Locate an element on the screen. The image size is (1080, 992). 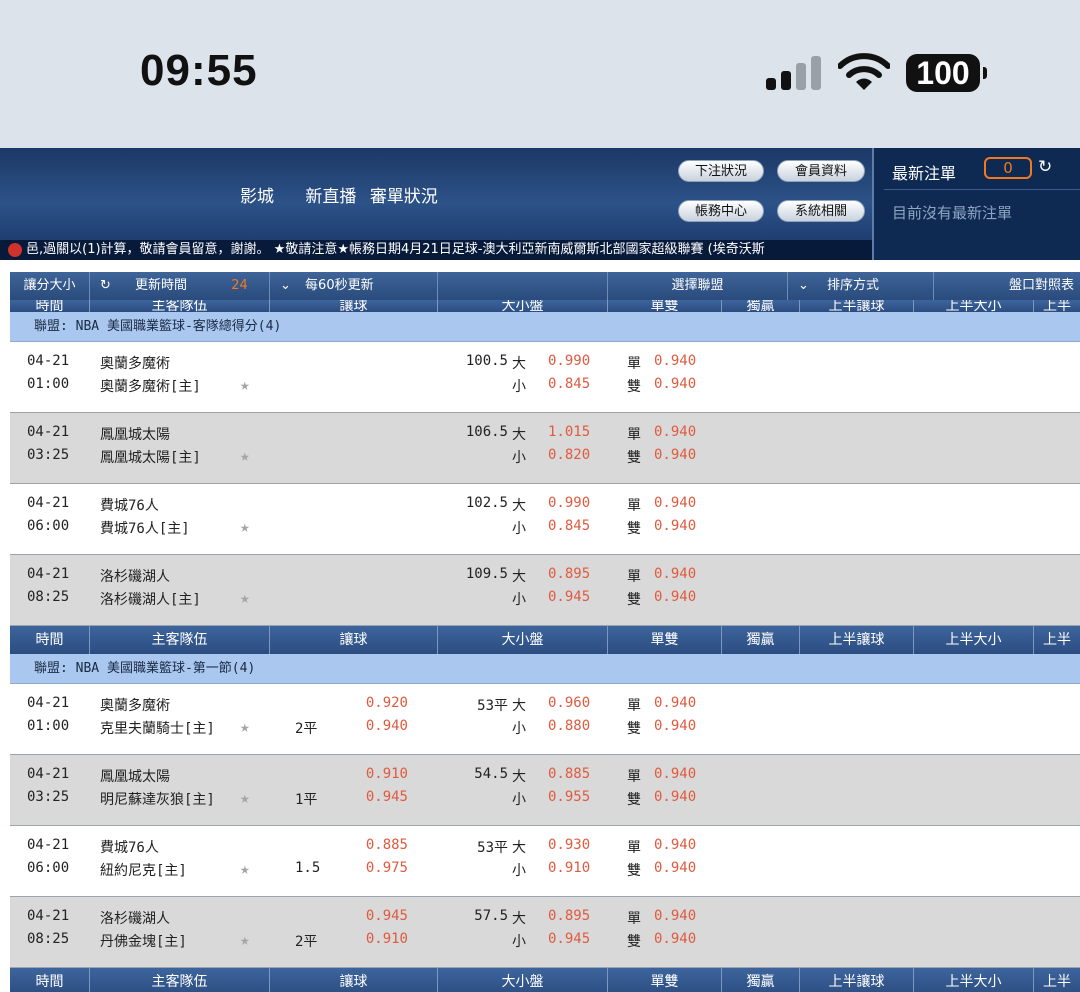
home-team: 費城76人[主] is located at coordinates (145, 529).